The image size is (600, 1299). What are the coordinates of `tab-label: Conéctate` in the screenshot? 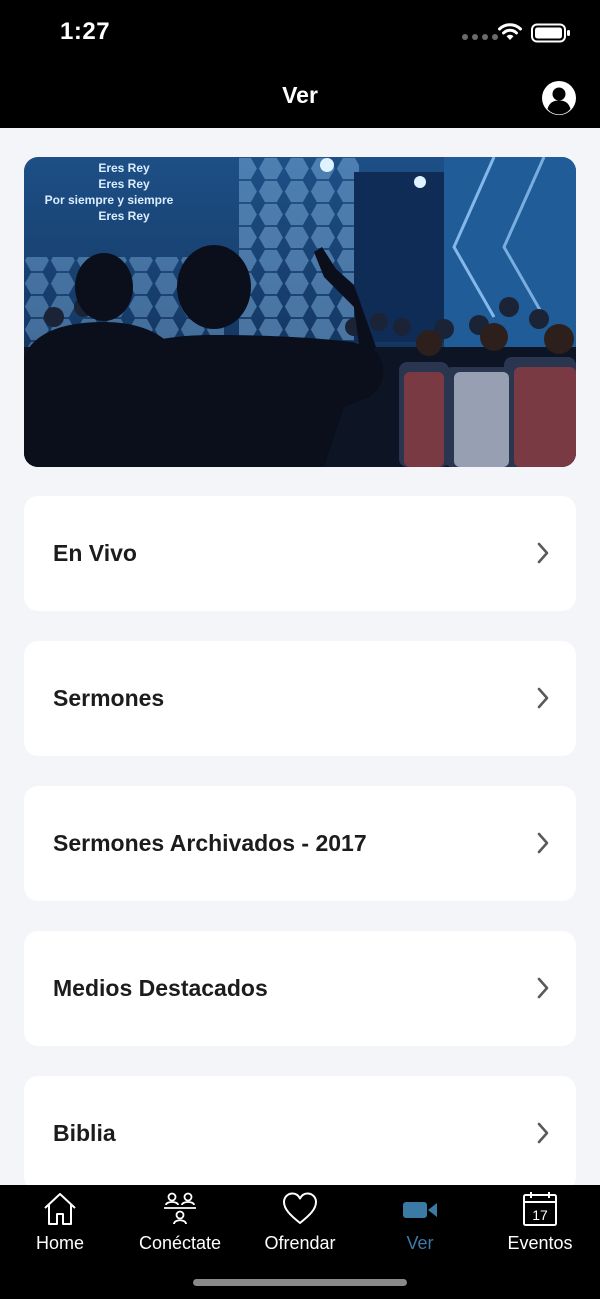 It's located at (180, 1243).